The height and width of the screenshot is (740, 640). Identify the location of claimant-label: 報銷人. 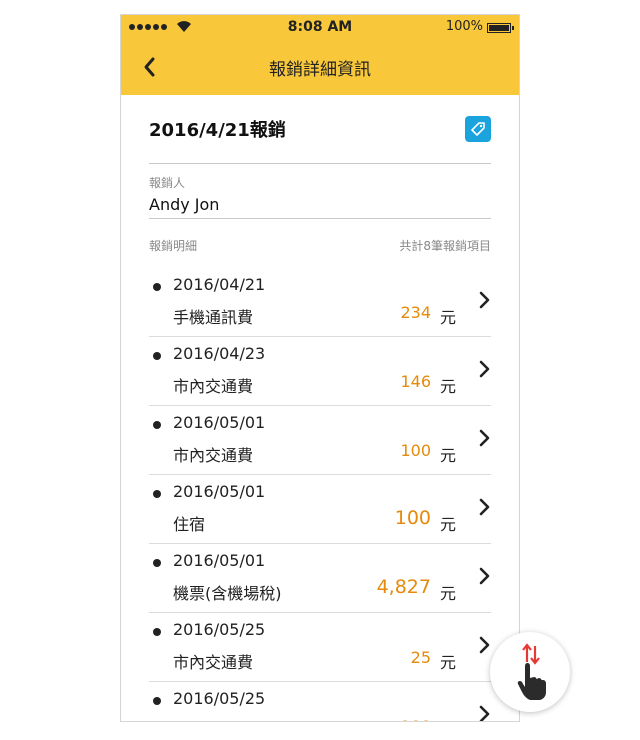
(167, 183).